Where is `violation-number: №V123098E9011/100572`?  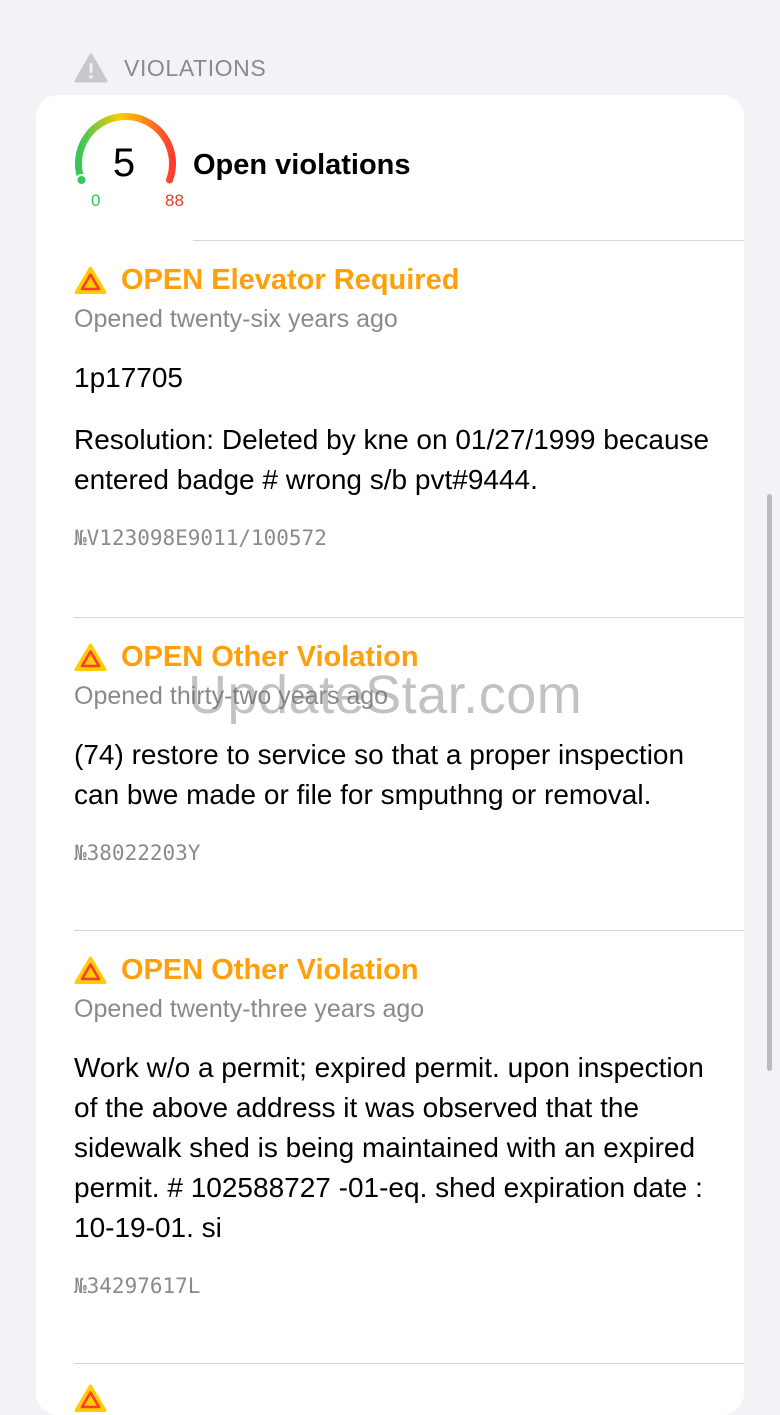
violation-number: №V123098E9011/100572 is located at coordinates (200, 538).